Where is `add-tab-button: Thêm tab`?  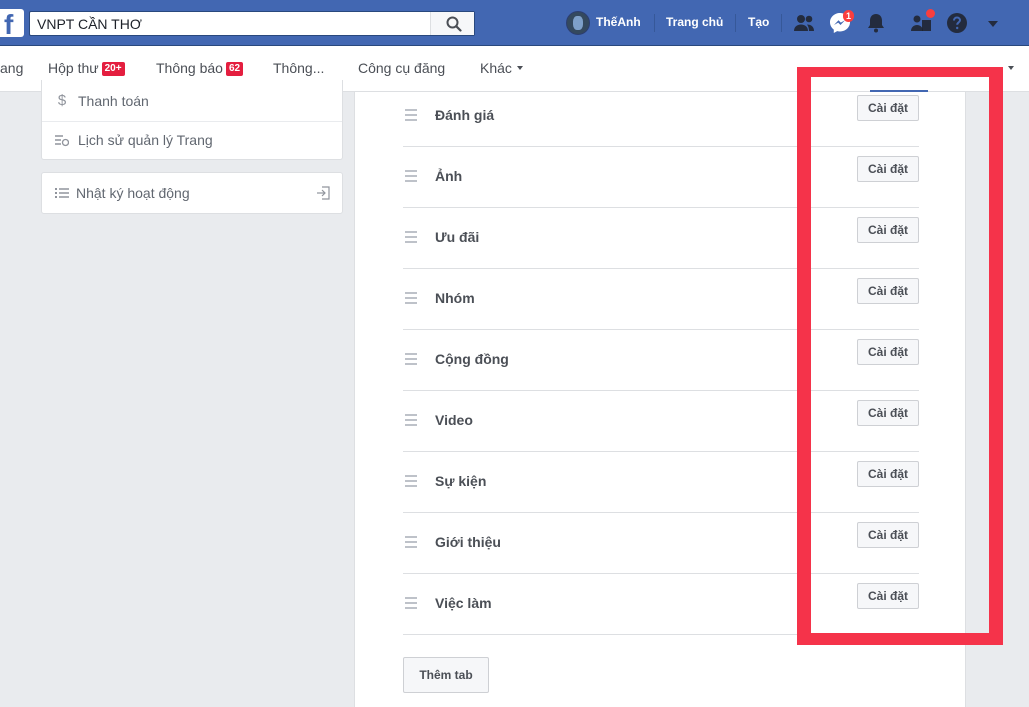
add-tab-button: Thêm tab is located at coordinates (446, 675).